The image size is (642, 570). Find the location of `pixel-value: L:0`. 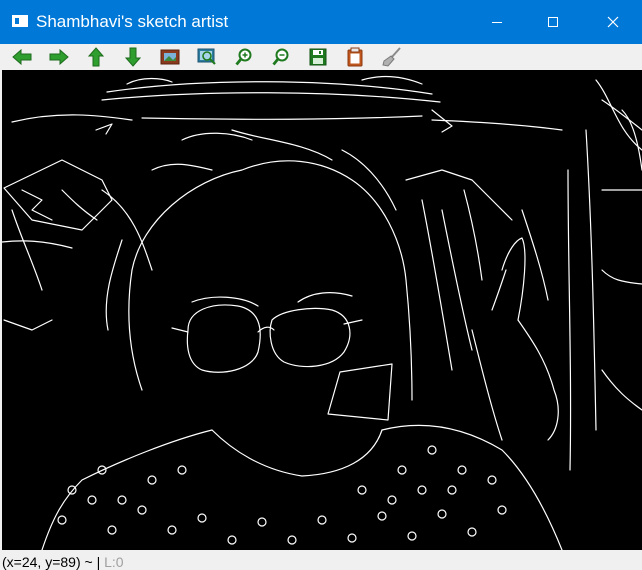

pixel-value: L:0 is located at coordinates (114, 562).